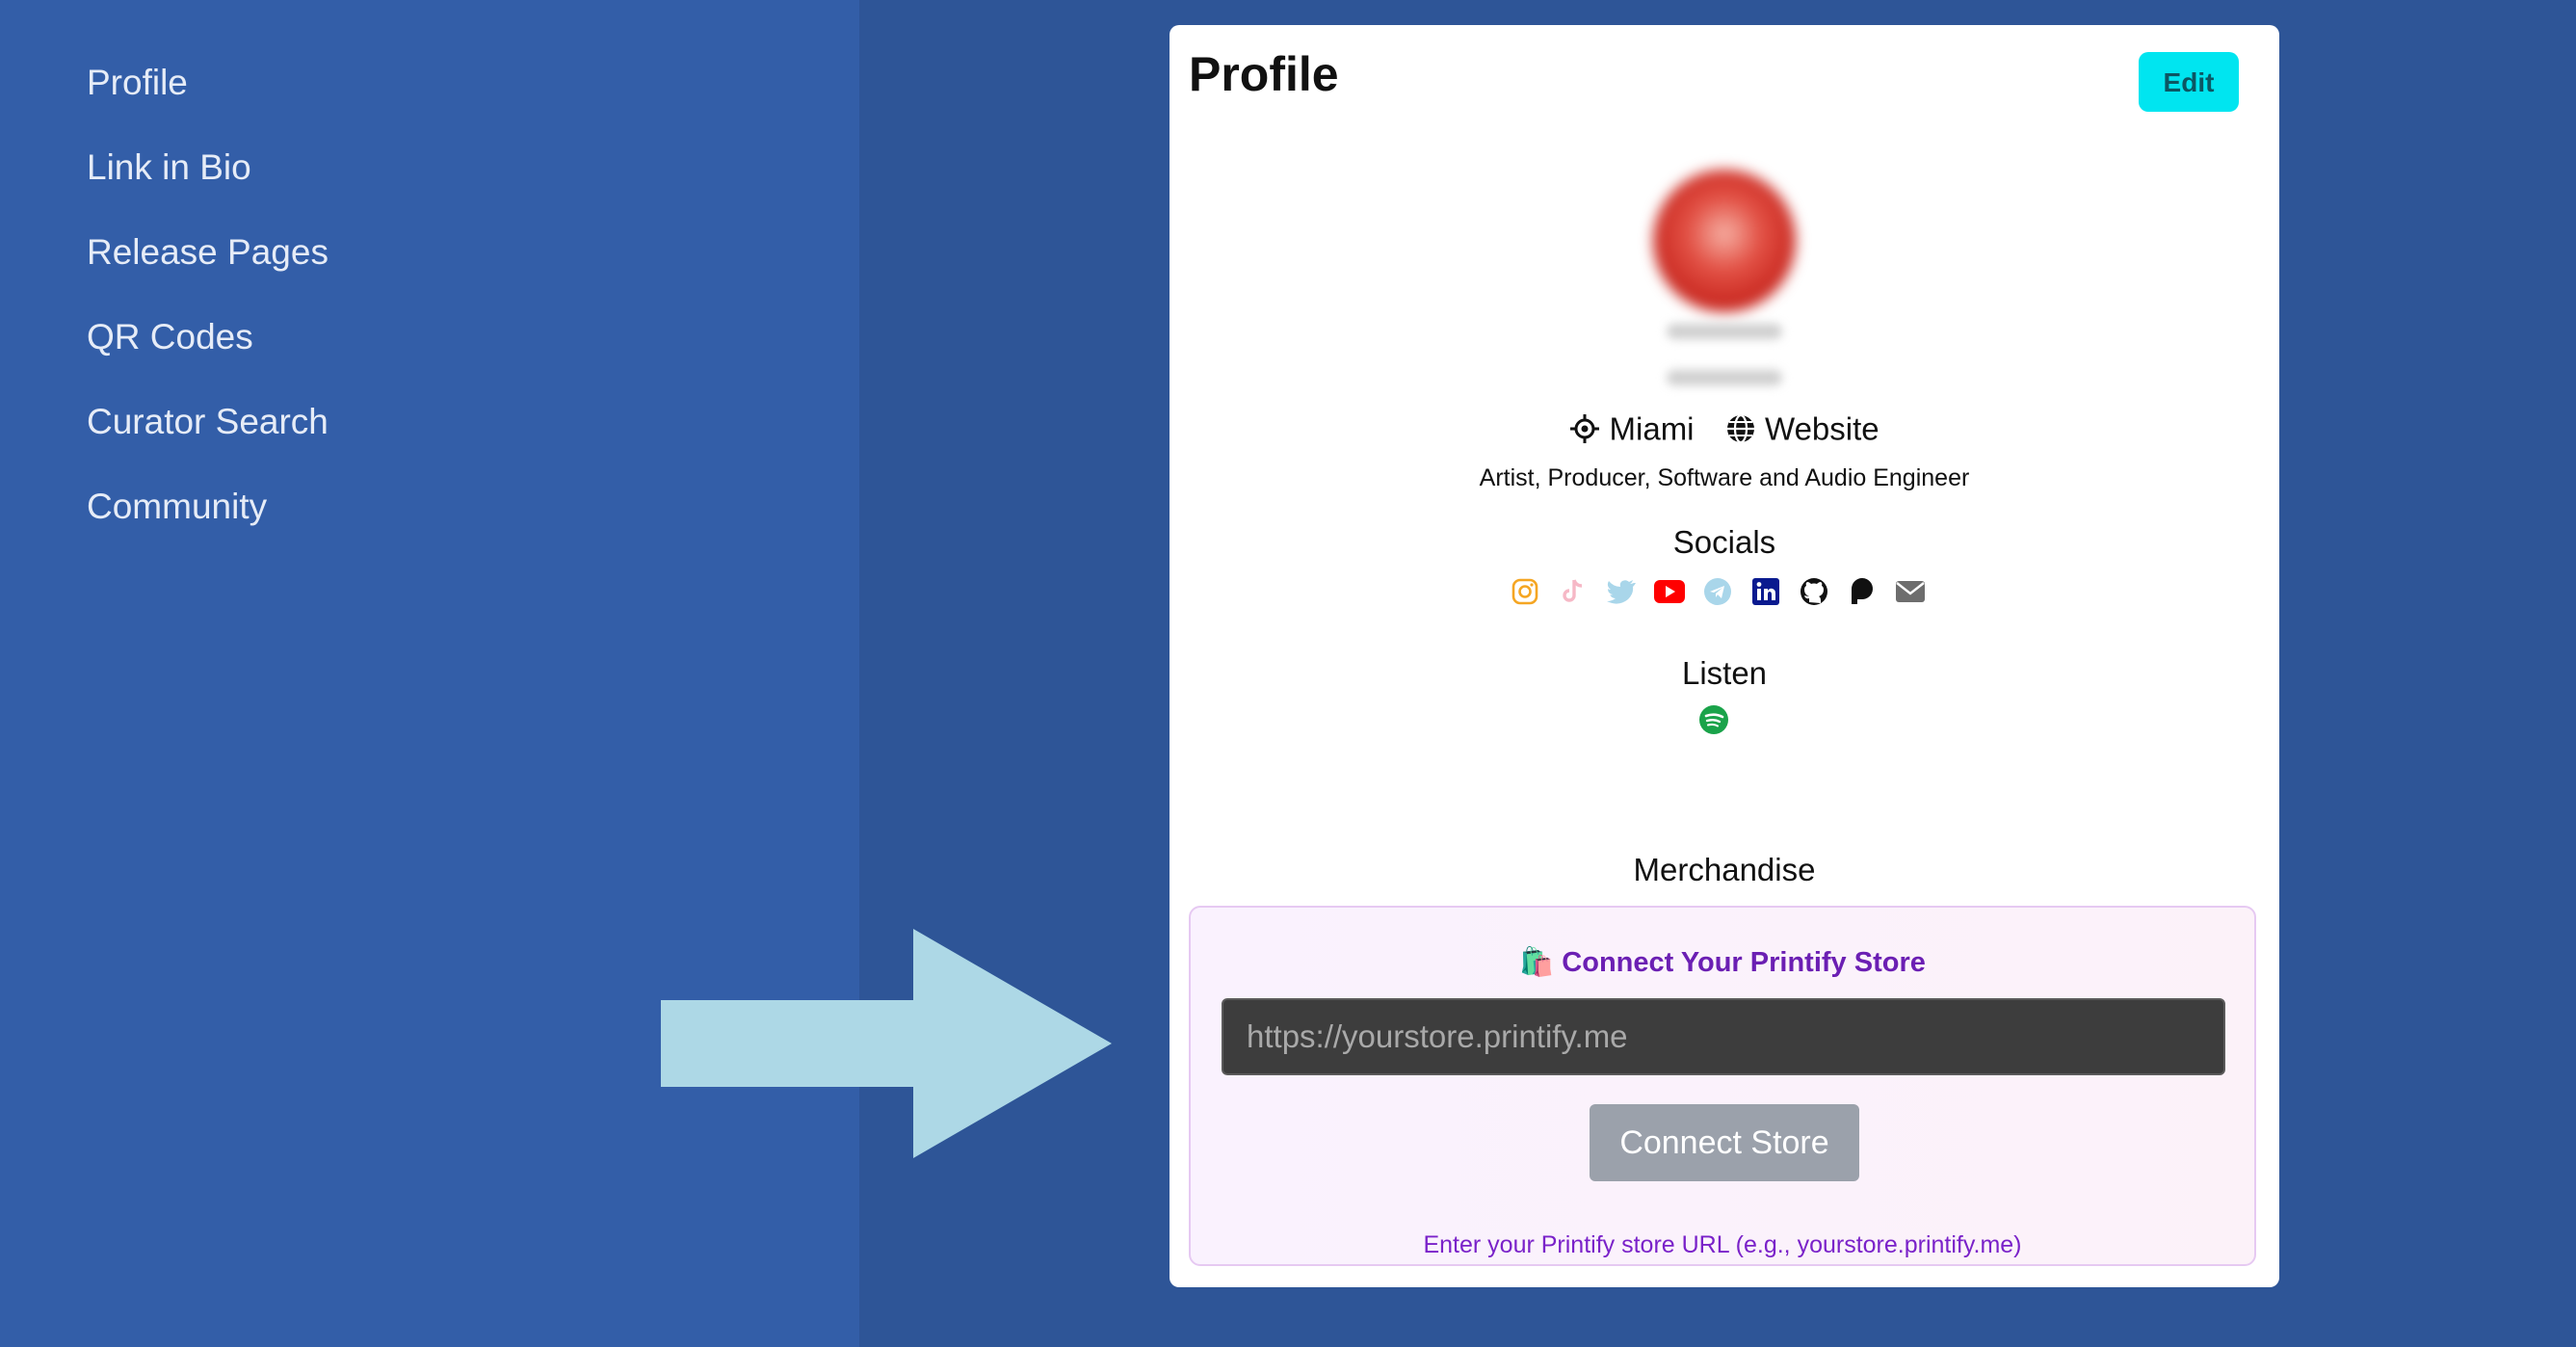 The height and width of the screenshot is (1347, 2576). Describe the element at coordinates (1713, 719) in the screenshot. I see `spotify-icon` at that location.